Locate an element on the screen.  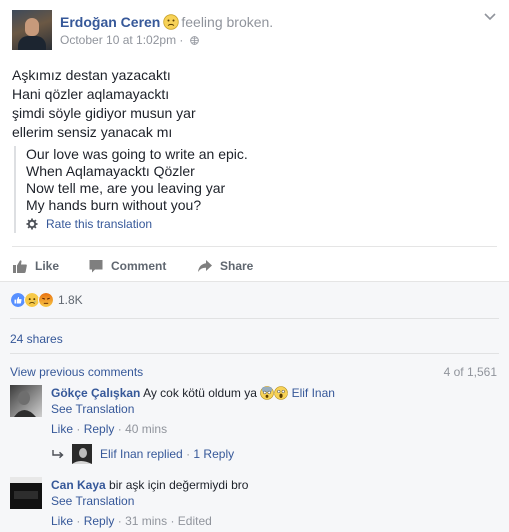
reactions-summary: 1.8K is located at coordinates (46, 300).